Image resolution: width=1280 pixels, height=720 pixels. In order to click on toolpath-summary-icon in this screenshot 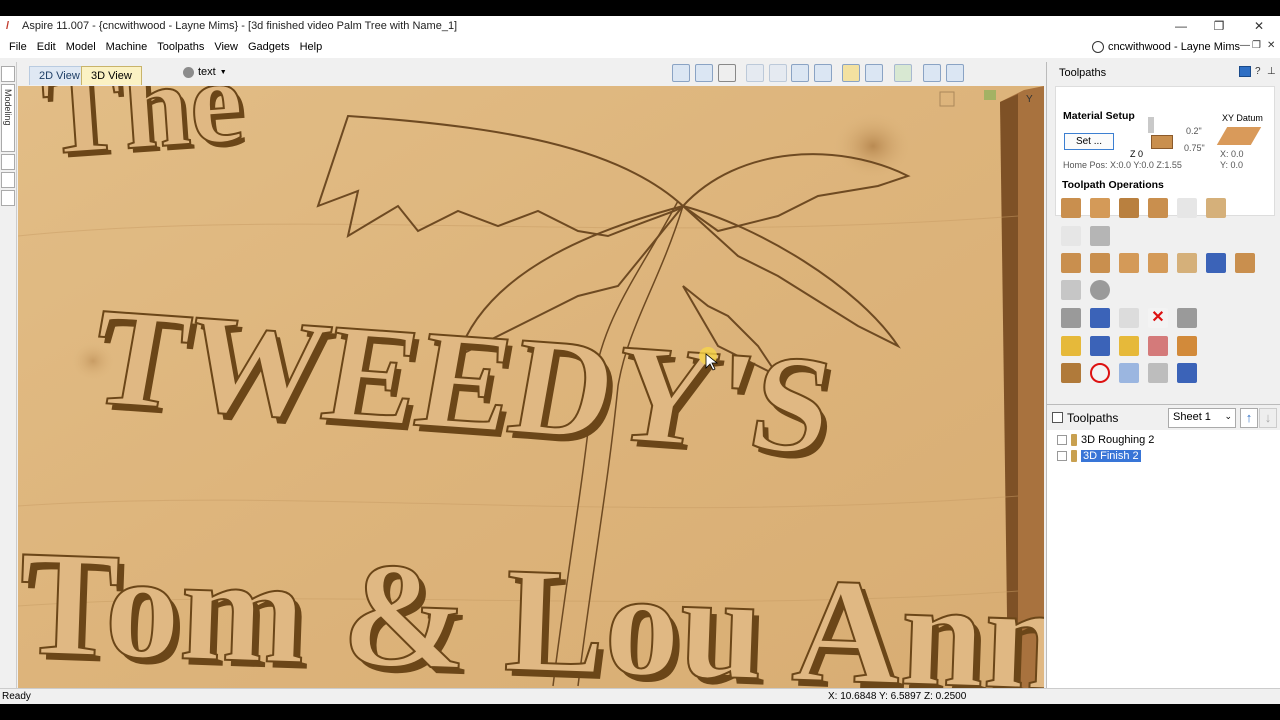, I will do `click(1187, 318)`.